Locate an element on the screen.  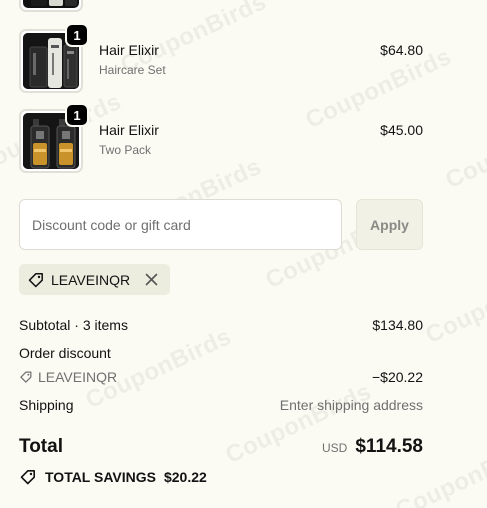
shipping-row: Shipping Enter shipping address is located at coordinates (221, 405).